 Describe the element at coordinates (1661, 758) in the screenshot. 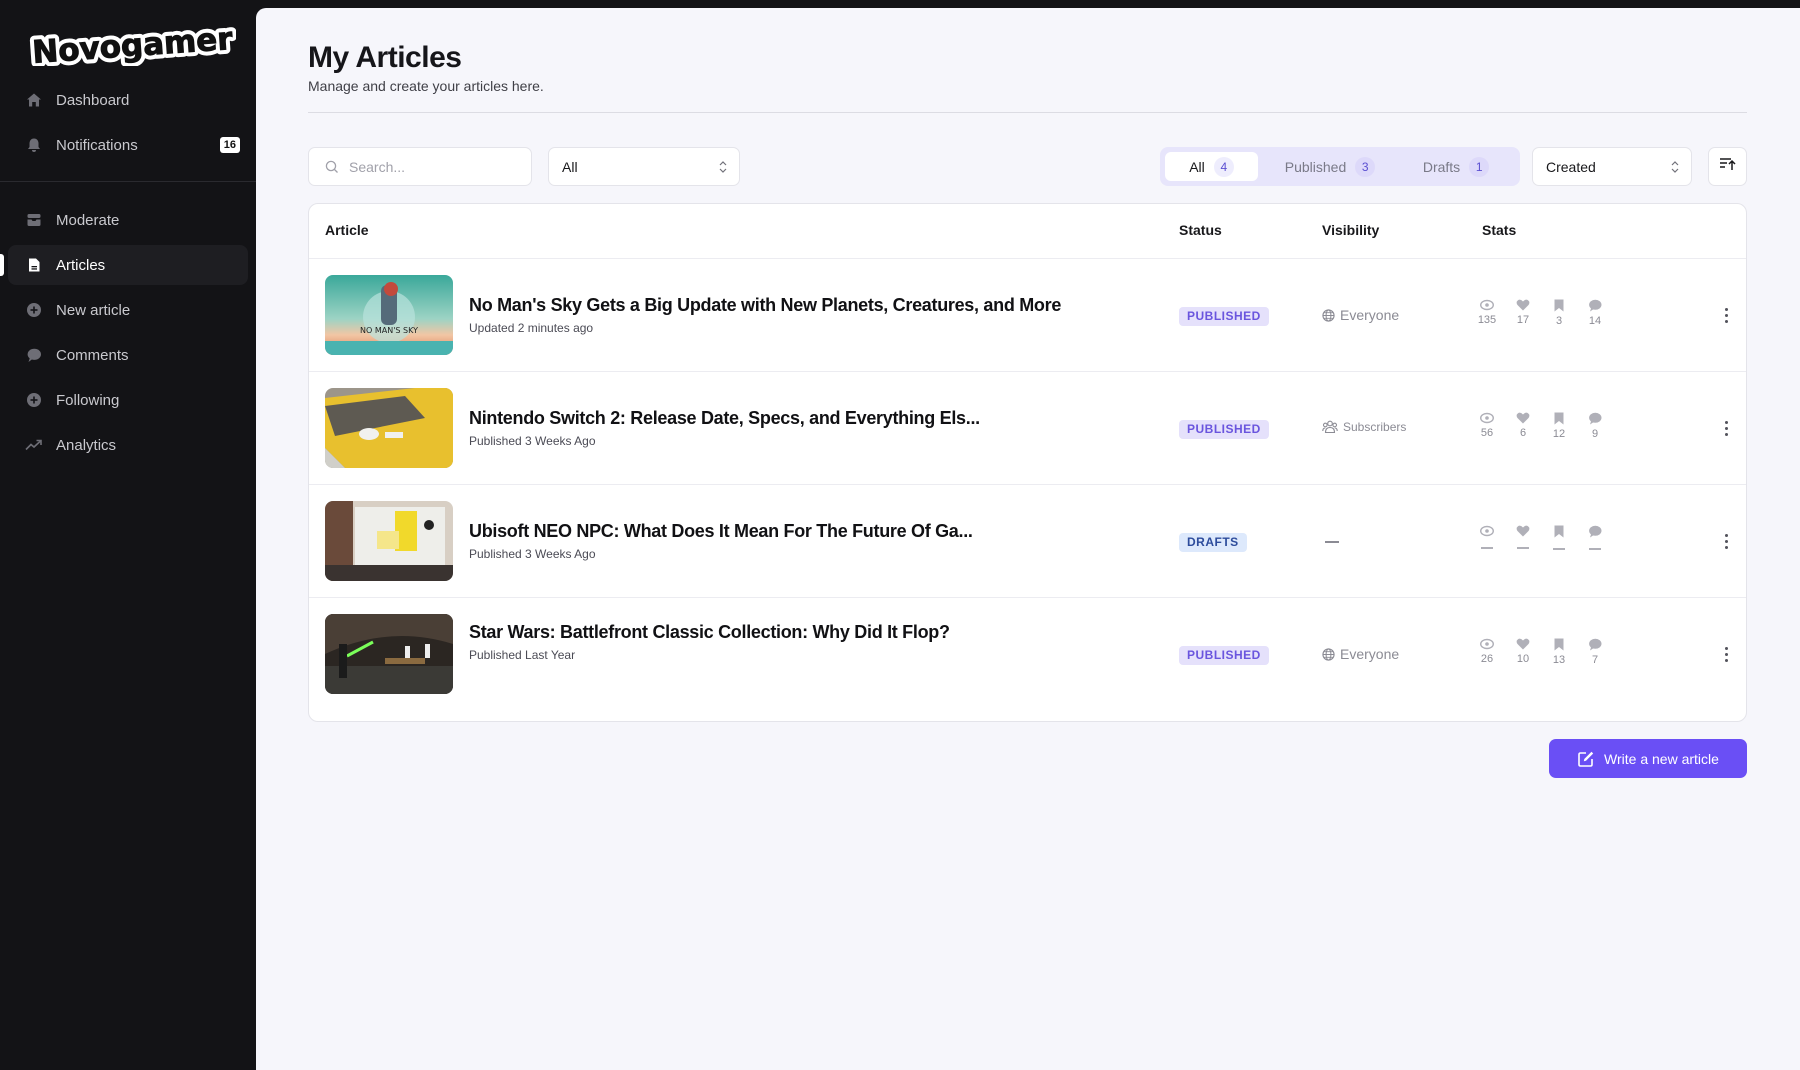

I see `write-new-article-label: Write a new article` at that location.